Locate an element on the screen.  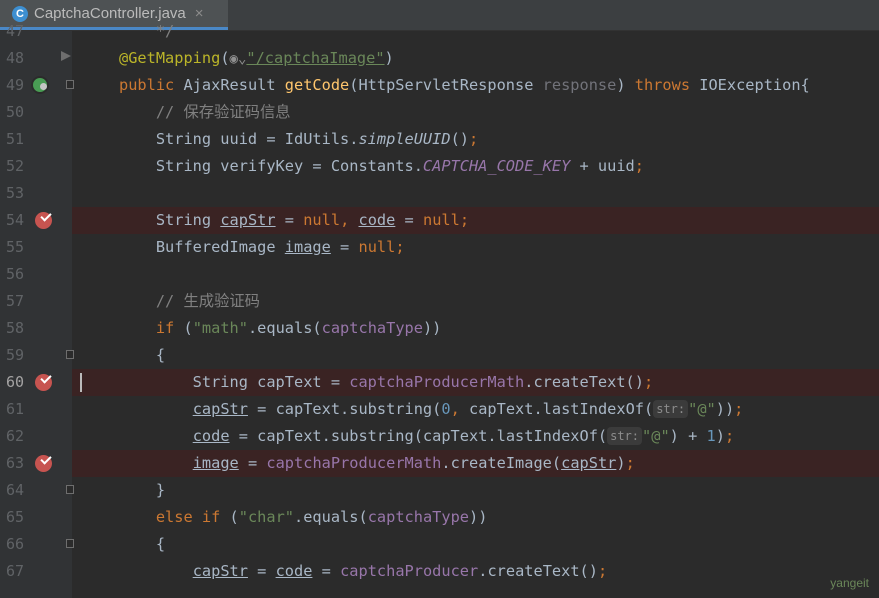
line-code: String capStr = null, code = null; is located at coordinates (294, 220).